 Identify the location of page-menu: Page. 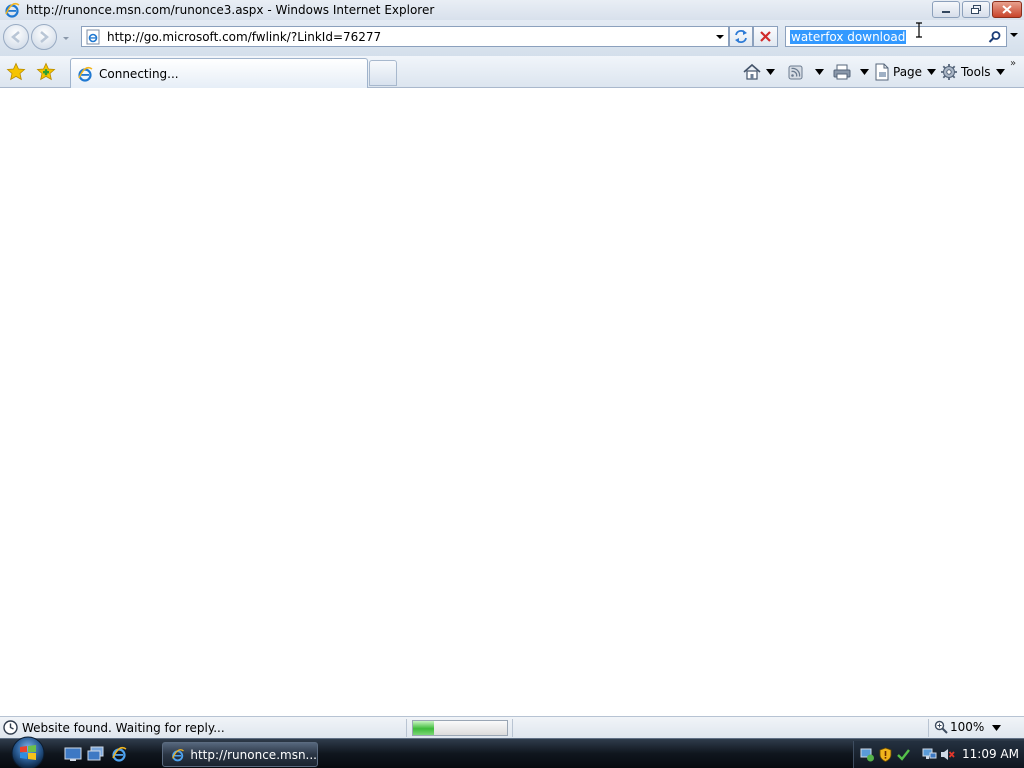
(905, 72).